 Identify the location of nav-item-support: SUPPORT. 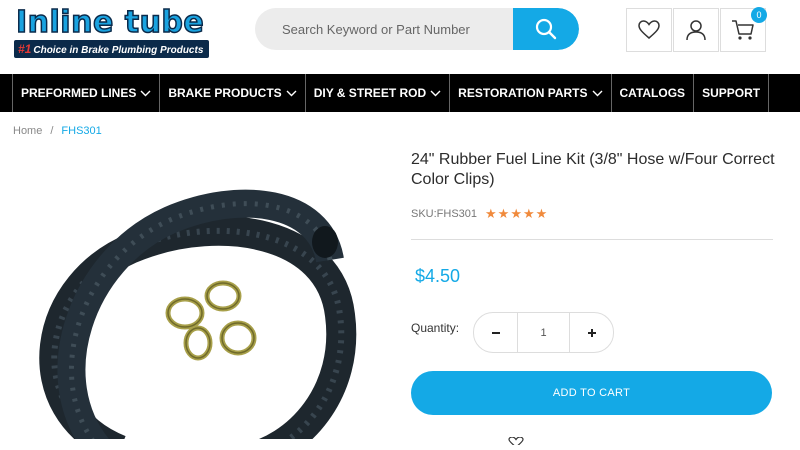
(732, 93).